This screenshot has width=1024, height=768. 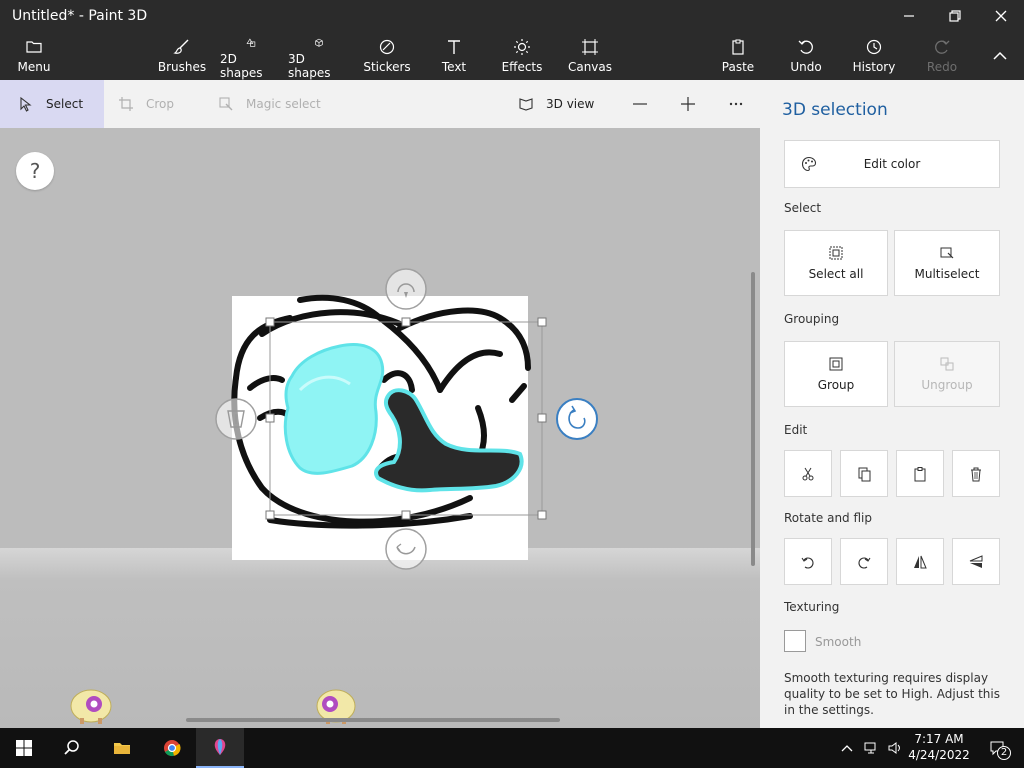 What do you see at coordinates (406, 549) in the screenshot?
I see `rotate-bottom-handle` at bounding box center [406, 549].